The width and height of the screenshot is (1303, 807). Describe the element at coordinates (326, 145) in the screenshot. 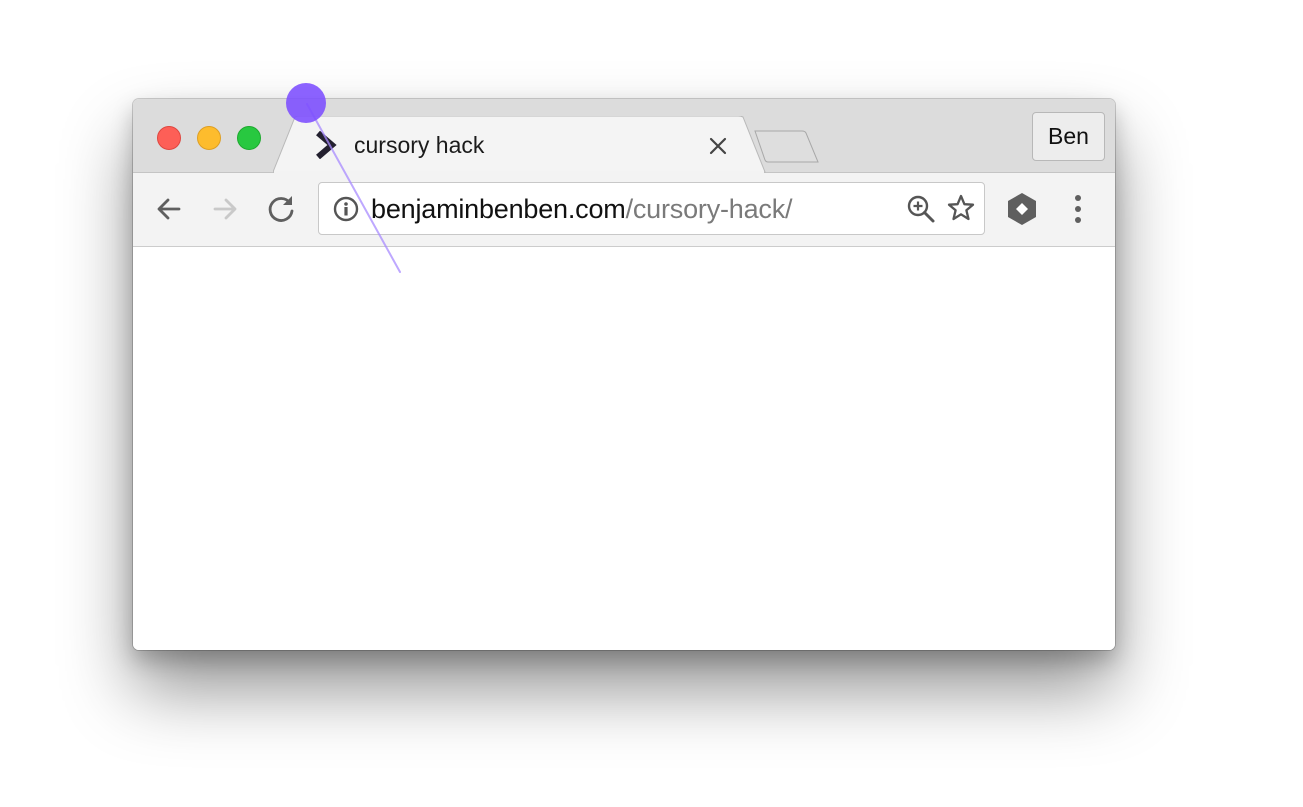

I see `chevron-right-icon` at that location.